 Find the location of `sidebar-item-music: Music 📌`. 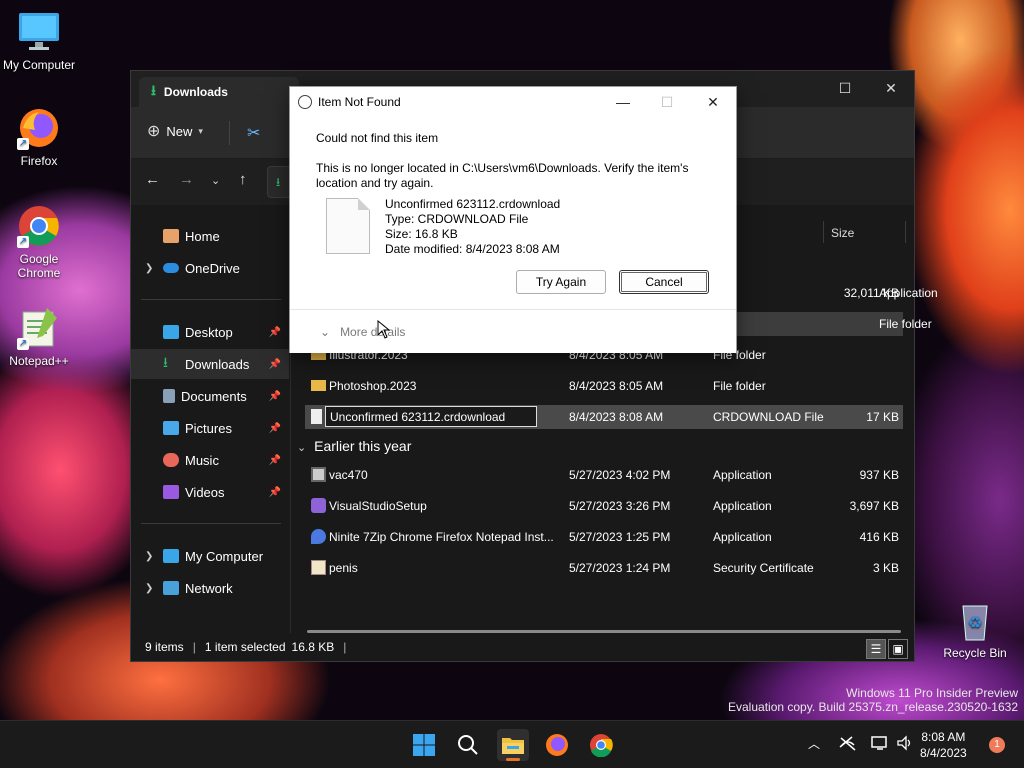

sidebar-item-music: Music 📌 is located at coordinates (210, 460).